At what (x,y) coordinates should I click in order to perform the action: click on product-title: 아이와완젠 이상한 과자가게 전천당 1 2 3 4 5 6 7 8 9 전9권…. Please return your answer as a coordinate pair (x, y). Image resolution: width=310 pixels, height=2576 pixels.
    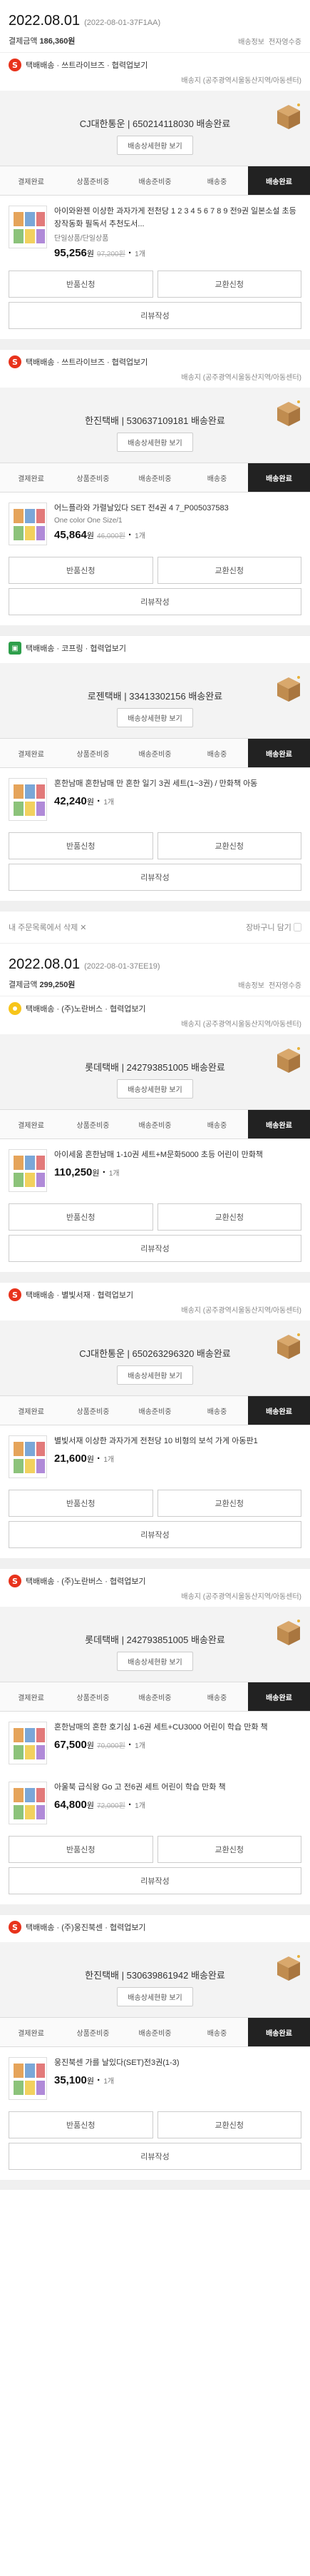
    Looking at the image, I should click on (178, 218).